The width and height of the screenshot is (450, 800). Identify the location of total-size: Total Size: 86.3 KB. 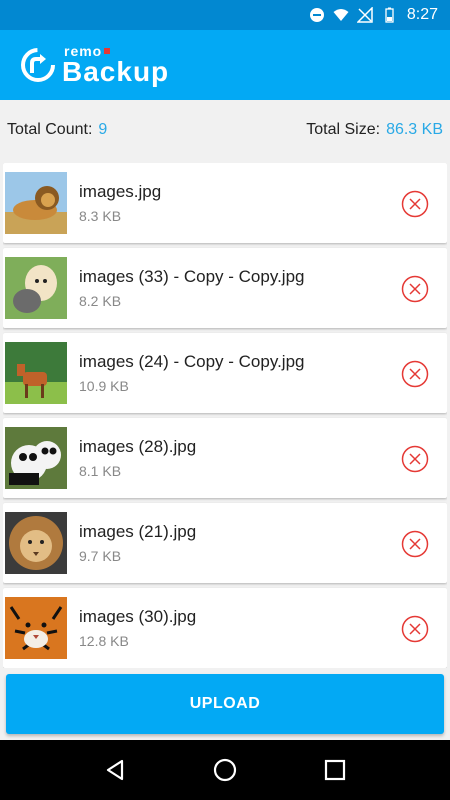
(374, 130).